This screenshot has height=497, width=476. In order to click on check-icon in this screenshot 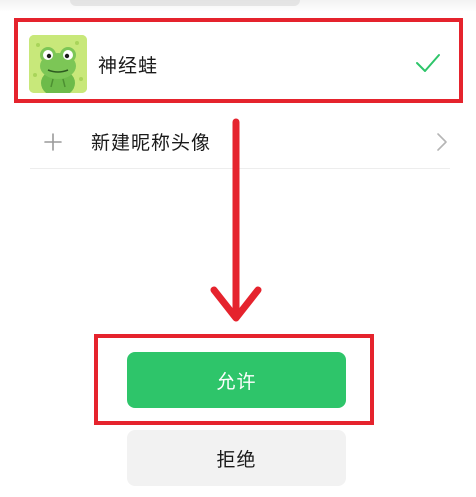, I will do `click(428, 63)`.